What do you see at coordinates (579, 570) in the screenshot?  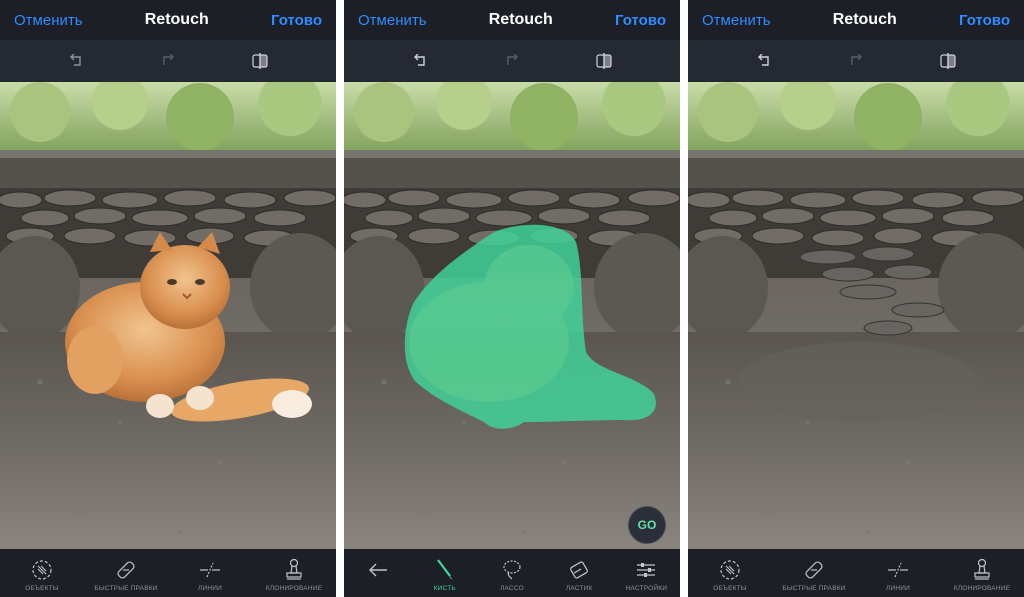 I see `eraser-icon` at bounding box center [579, 570].